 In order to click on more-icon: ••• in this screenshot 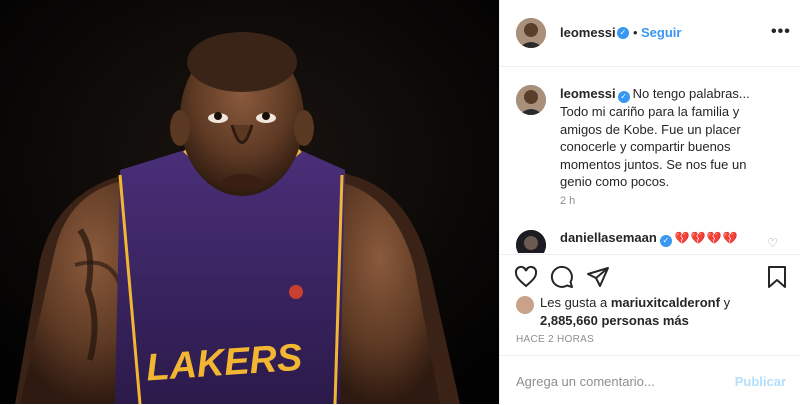, I will do `click(781, 32)`.